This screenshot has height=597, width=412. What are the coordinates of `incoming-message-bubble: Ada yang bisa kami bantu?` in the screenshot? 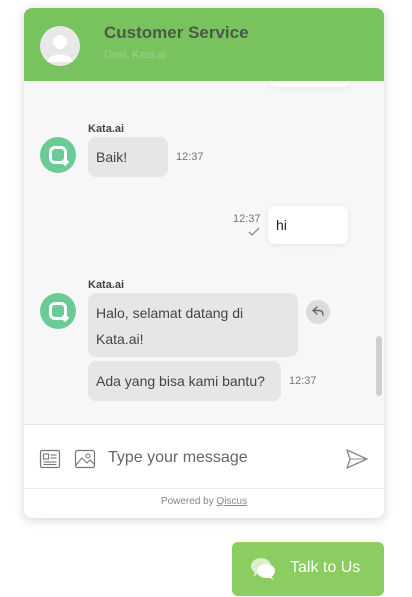 It's located at (184, 381).